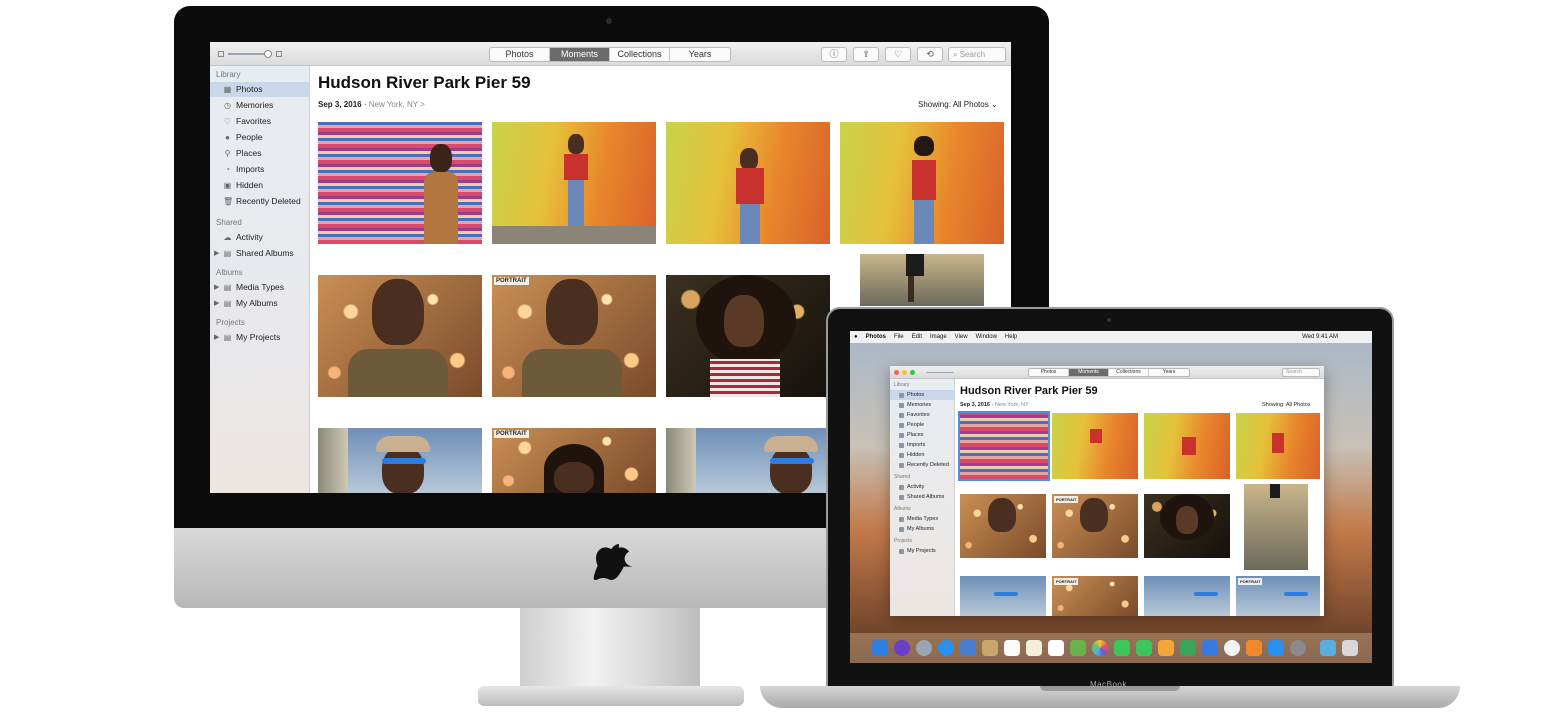 This screenshot has width=1560, height=720. I want to click on sidebar-item-people: ● People, so click(260, 137).